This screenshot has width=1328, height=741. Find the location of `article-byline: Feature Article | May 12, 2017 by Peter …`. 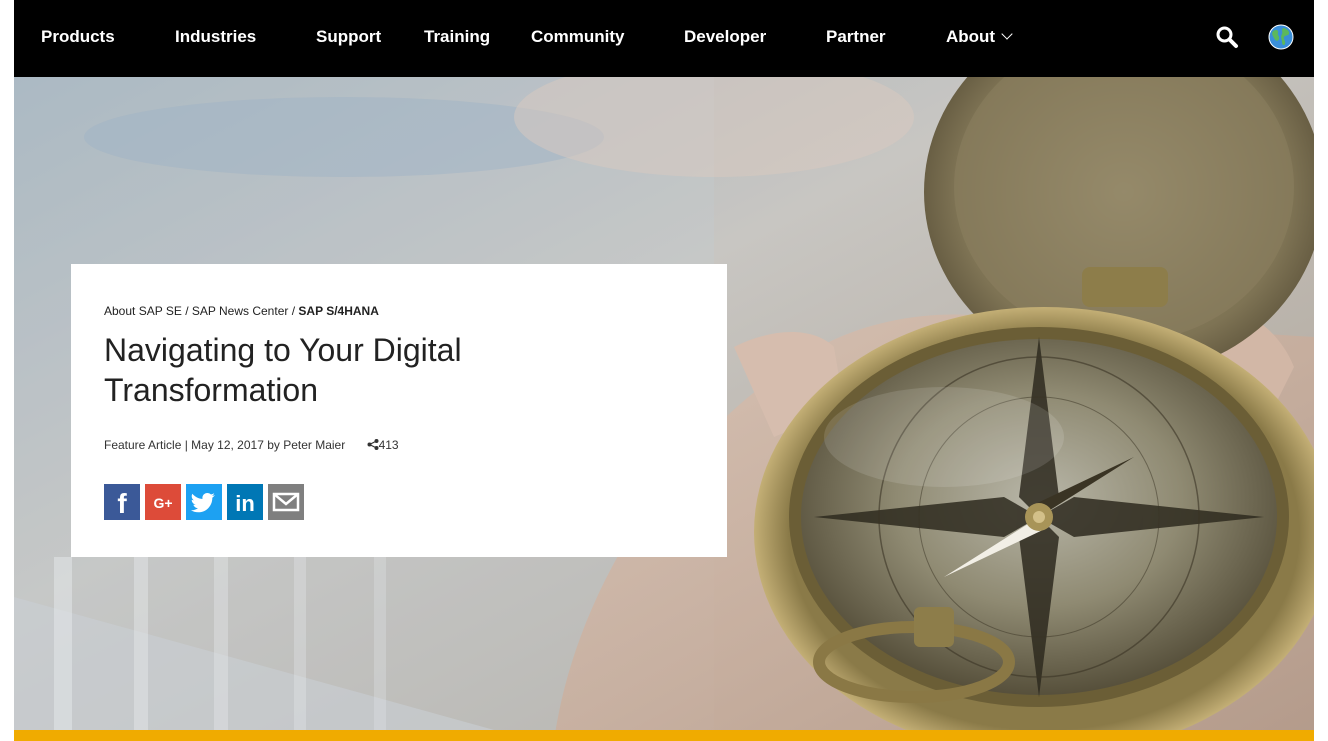

article-byline: Feature Article | May 12, 2017 by Peter … is located at coordinates (225, 445).